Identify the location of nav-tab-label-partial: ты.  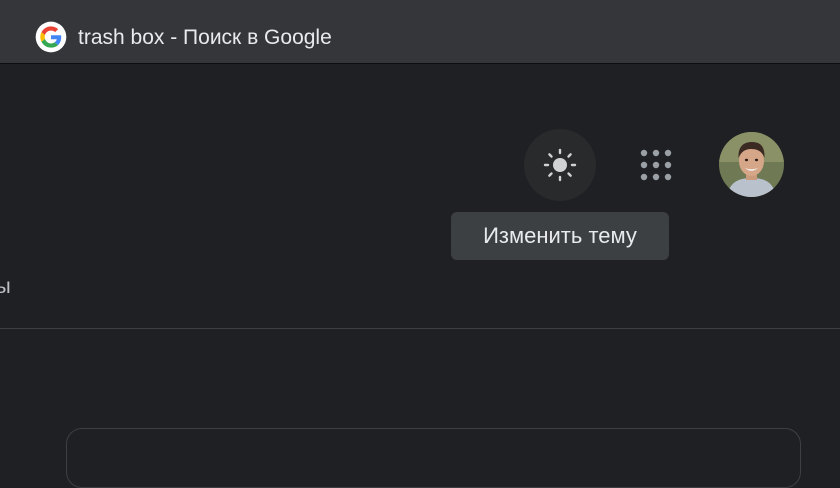
(5, 287).